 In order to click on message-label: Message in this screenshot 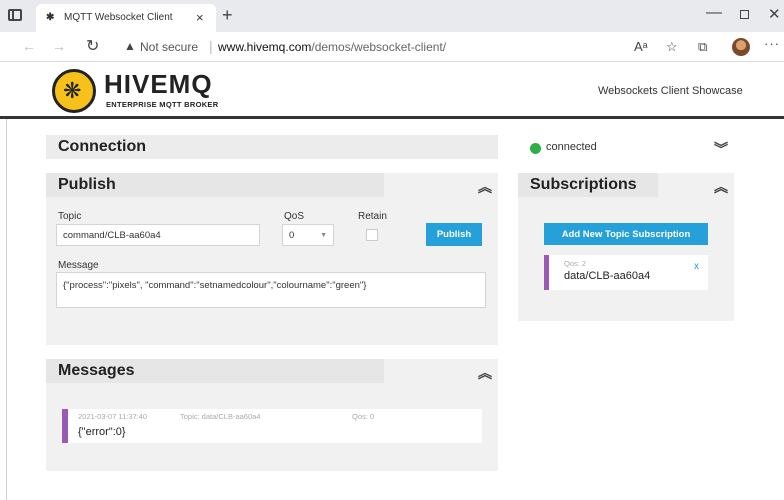, I will do `click(78, 265)`.